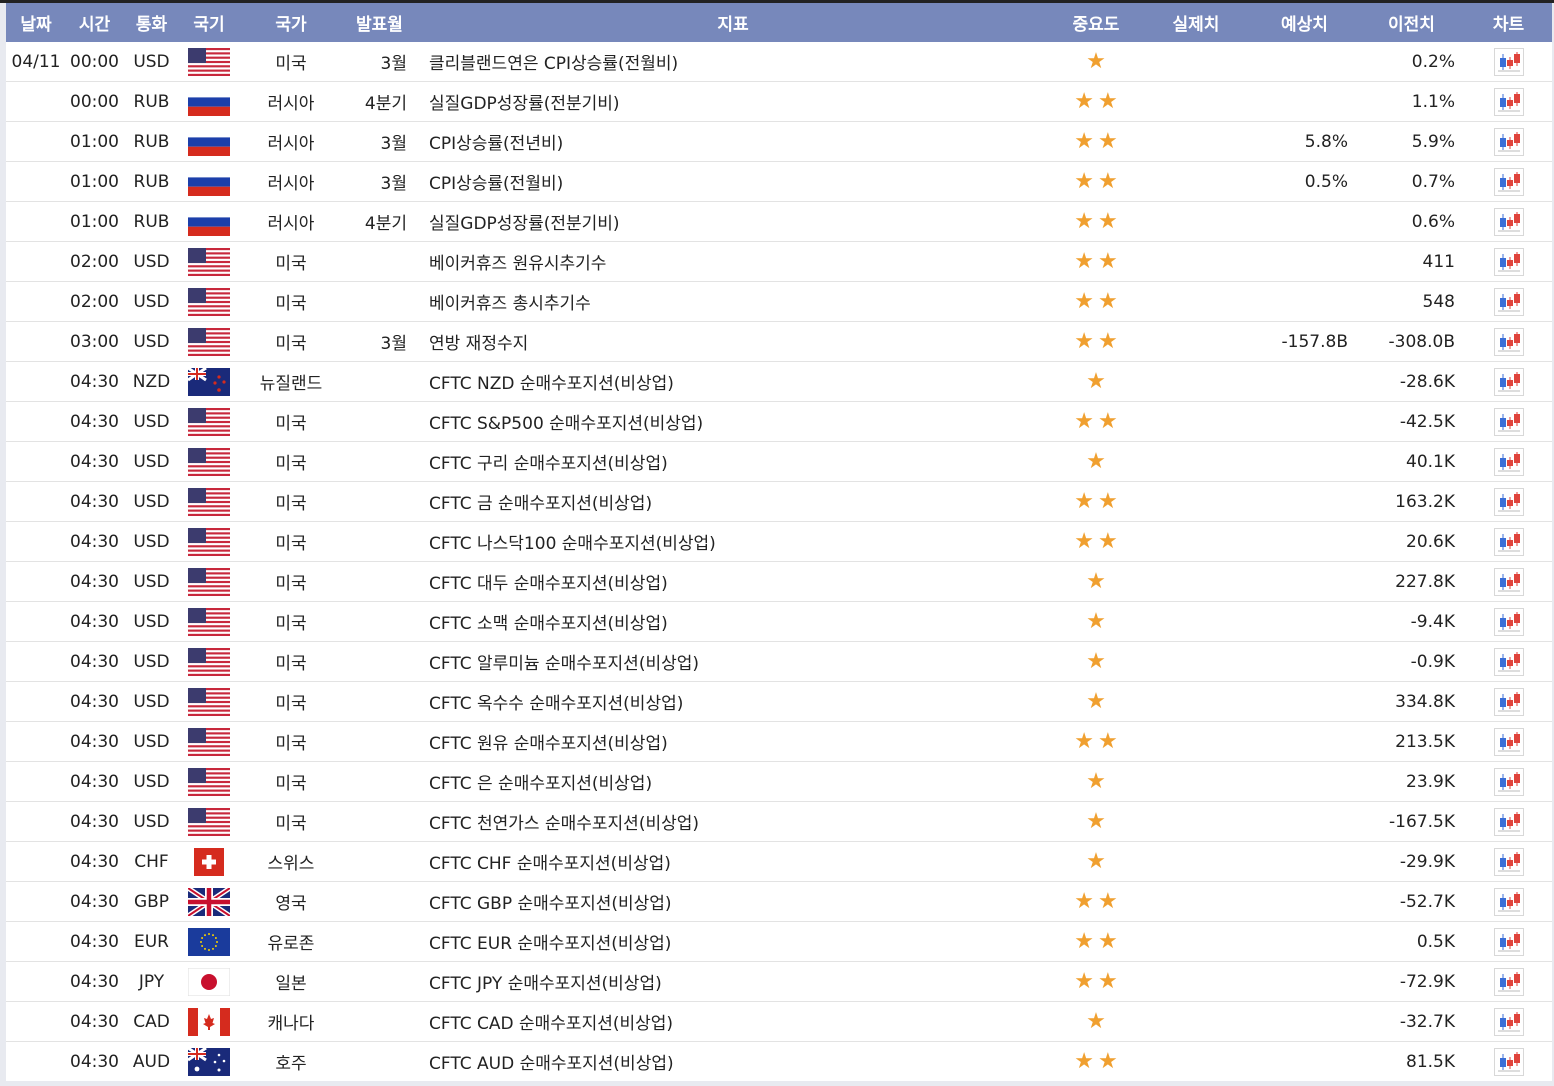 Image resolution: width=1554 pixels, height=1086 pixels. Describe the element at coordinates (733, 941) in the screenshot. I see `cell-indicator: CFTC EUR 순매수포지션(비상업)` at that location.